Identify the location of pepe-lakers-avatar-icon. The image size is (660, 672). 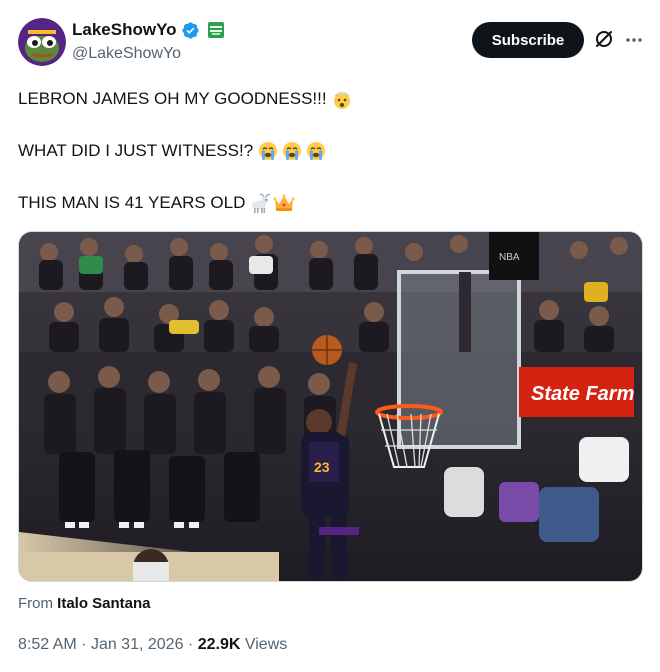
(42, 42).